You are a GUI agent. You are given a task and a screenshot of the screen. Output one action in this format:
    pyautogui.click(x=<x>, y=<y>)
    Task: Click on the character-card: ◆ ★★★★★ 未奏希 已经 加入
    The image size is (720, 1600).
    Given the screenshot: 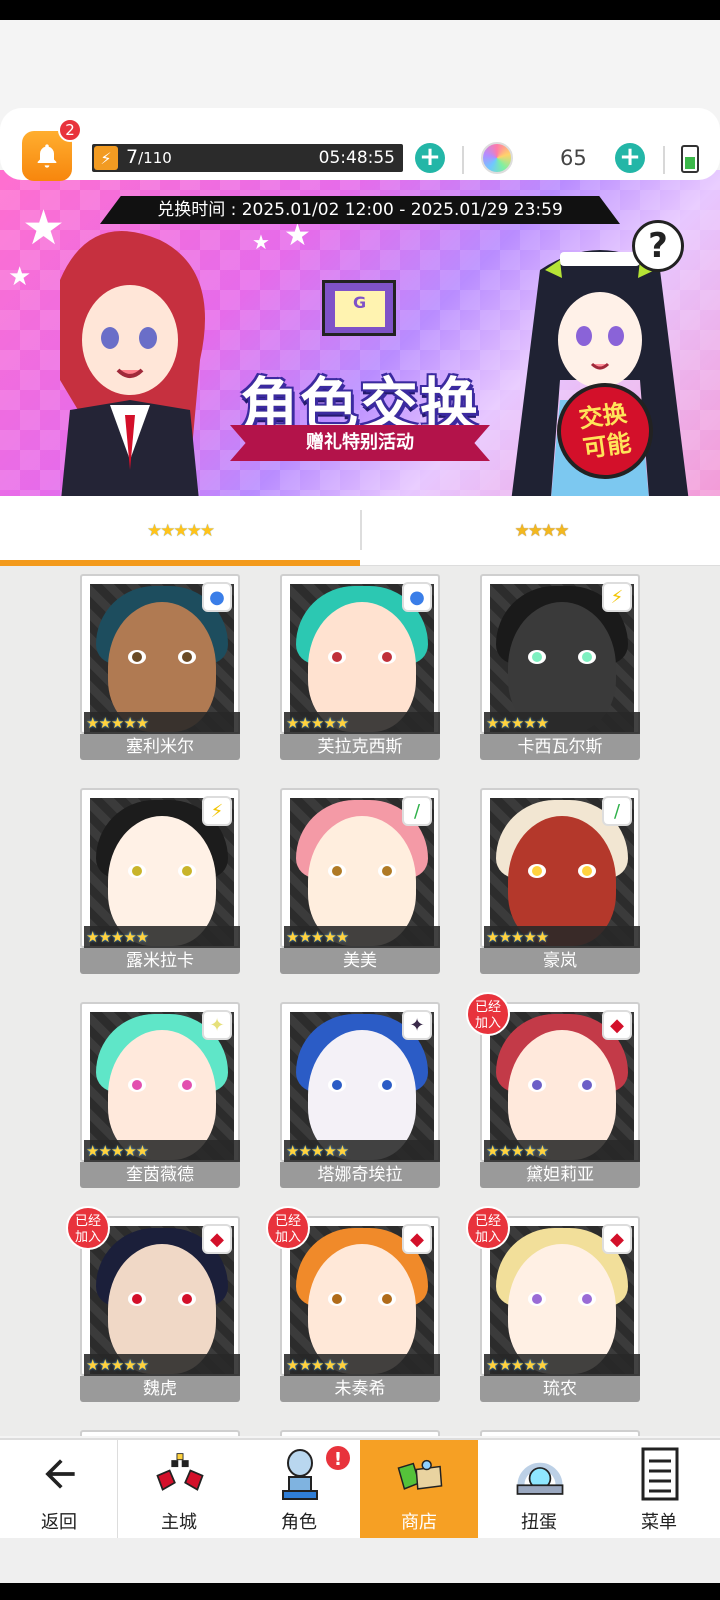 What is the action you would take?
    pyautogui.click(x=353, y=1304)
    